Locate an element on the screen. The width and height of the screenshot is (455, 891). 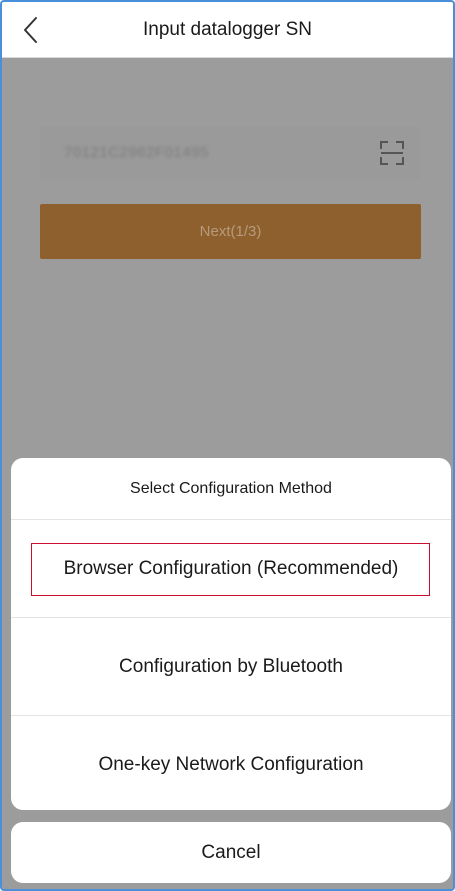
option-bluetooth-configuration: Configuration by Bluetooth is located at coordinates (231, 667).